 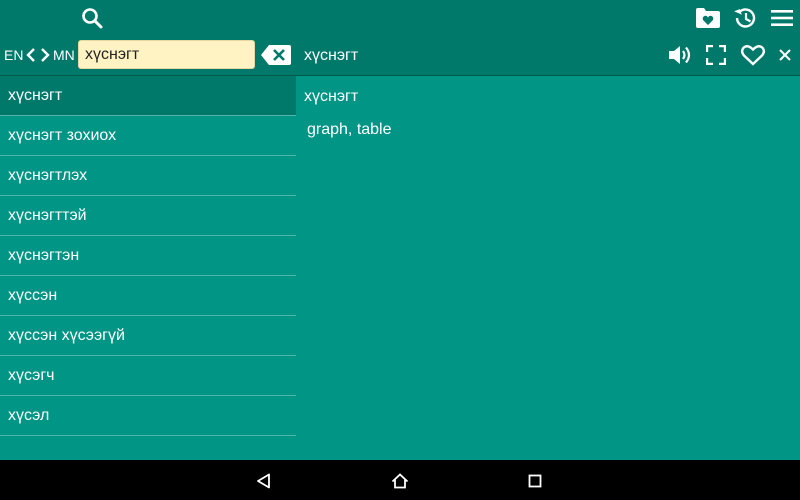 What do you see at coordinates (45, 55) in the screenshot?
I see `chevron-right-icon` at bounding box center [45, 55].